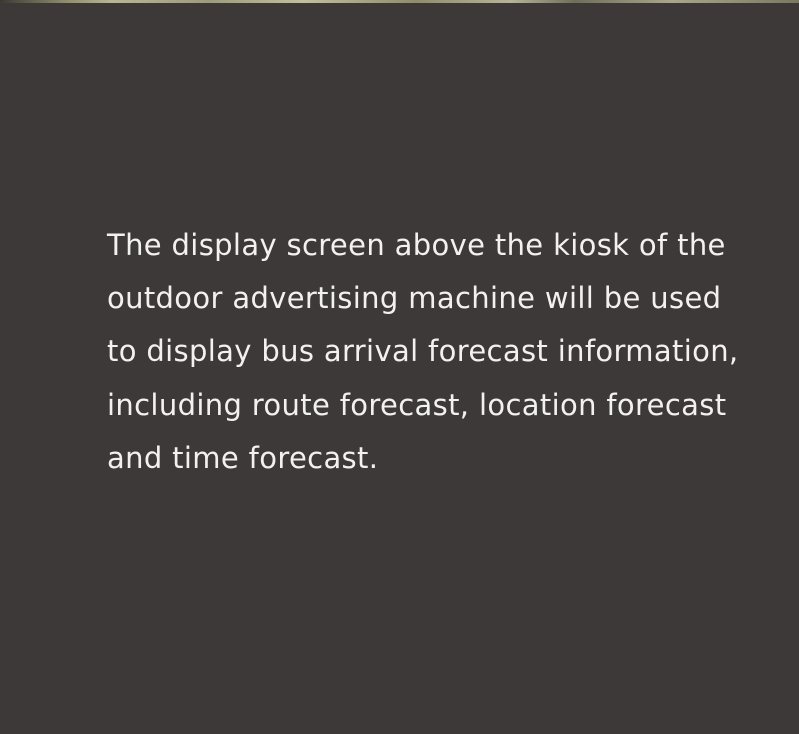  What do you see at coordinates (399, 1) in the screenshot?
I see `photo-edge-strip` at bounding box center [399, 1].